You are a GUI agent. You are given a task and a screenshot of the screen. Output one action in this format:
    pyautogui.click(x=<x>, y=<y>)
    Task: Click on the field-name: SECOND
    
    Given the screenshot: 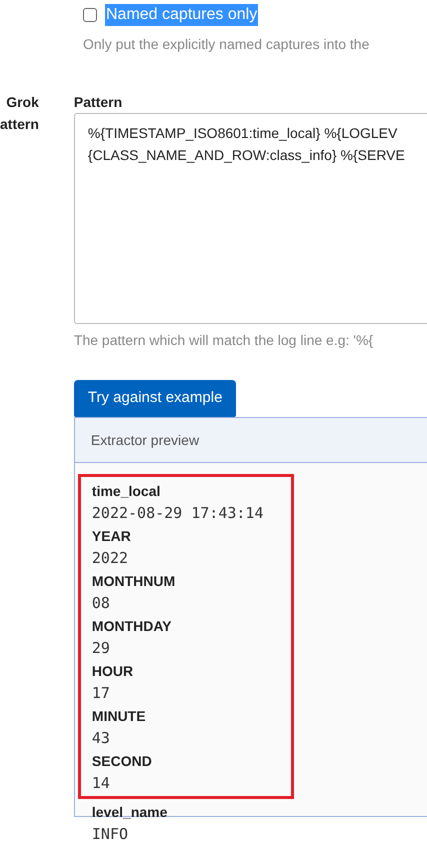 What is the action you would take?
    pyautogui.click(x=122, y=761)
    